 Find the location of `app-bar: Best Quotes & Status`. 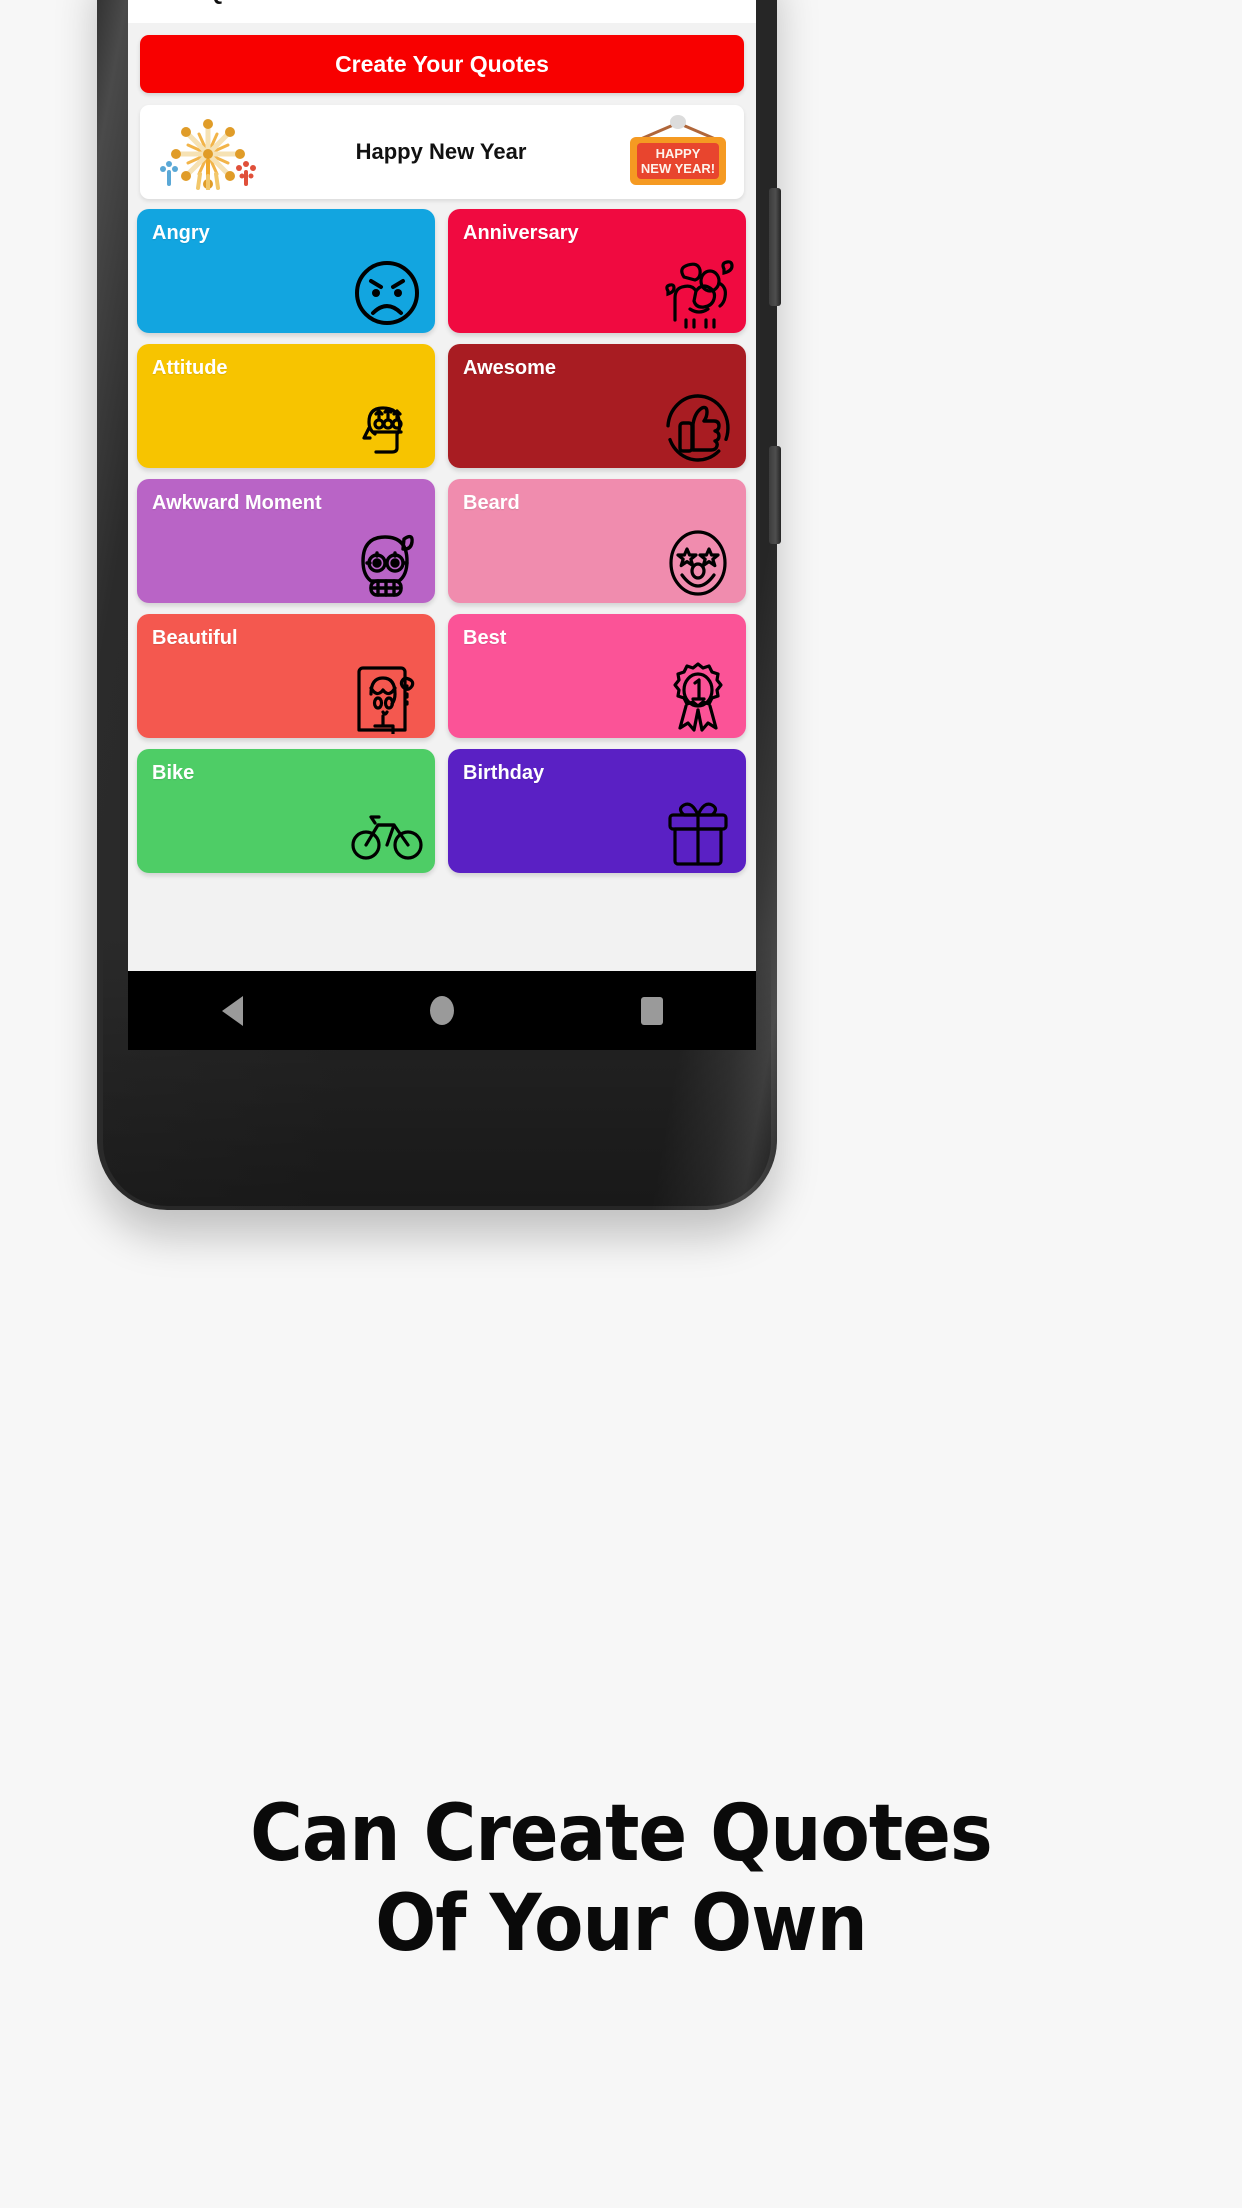

app-bar: Best Quotes & Status is located at coordinates (442, 11).